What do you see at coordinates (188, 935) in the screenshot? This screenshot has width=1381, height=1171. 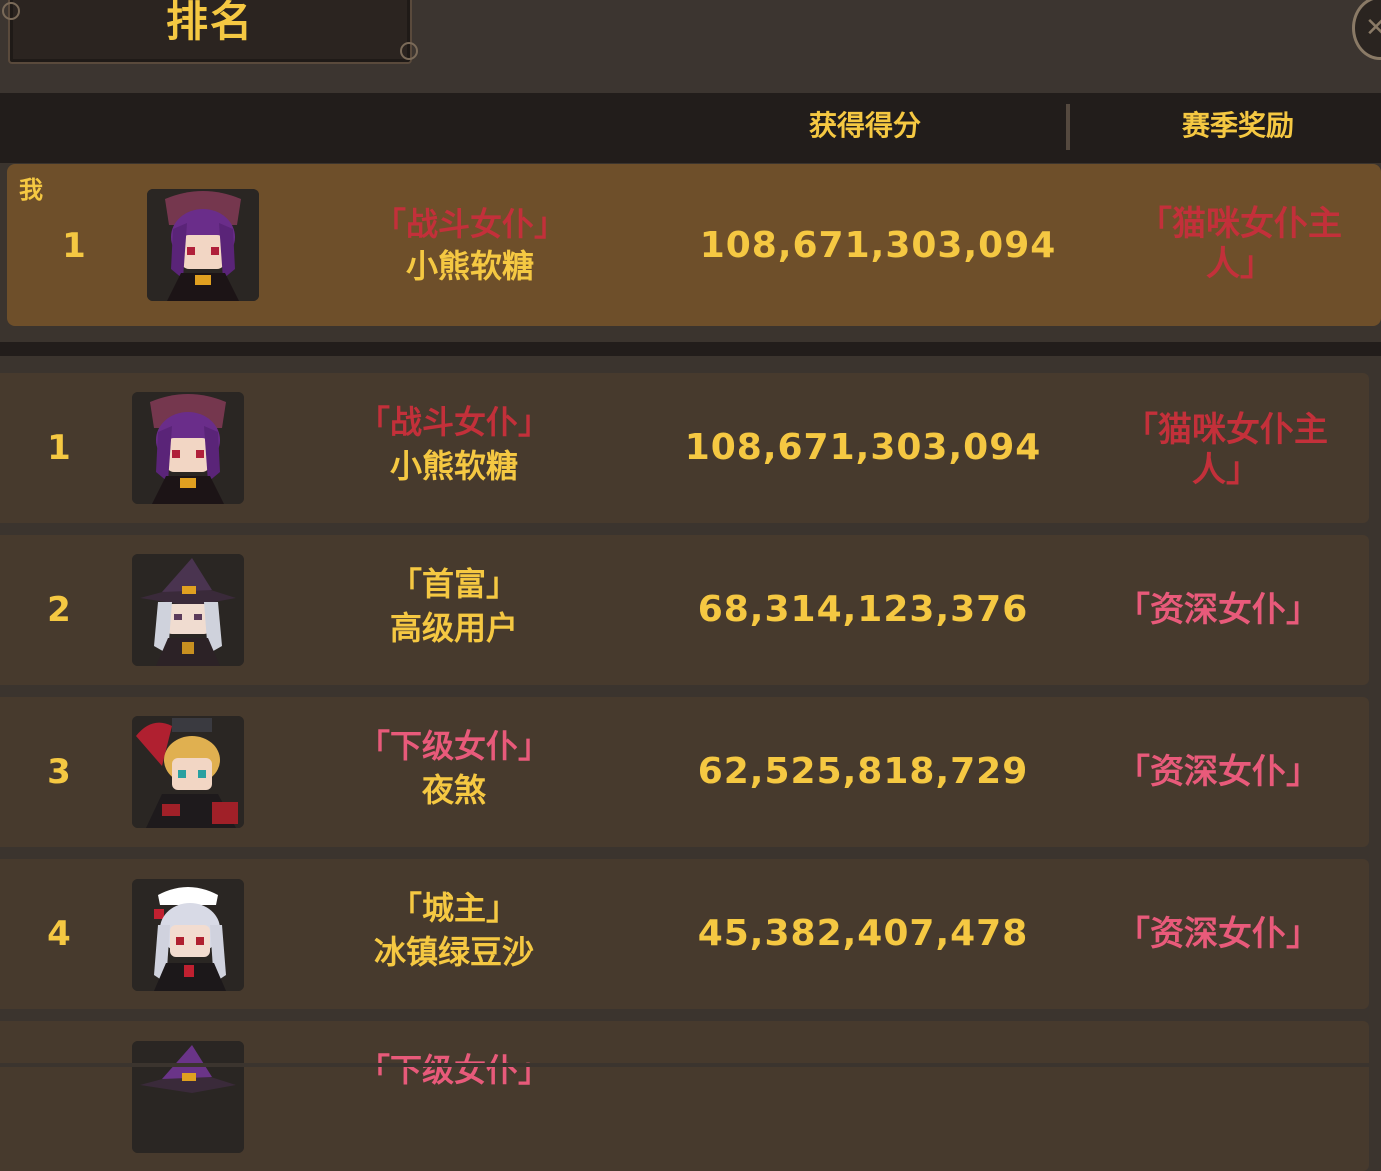 I see `silver-hair-maid-avatar-icon` at bounding box center [188, 935].